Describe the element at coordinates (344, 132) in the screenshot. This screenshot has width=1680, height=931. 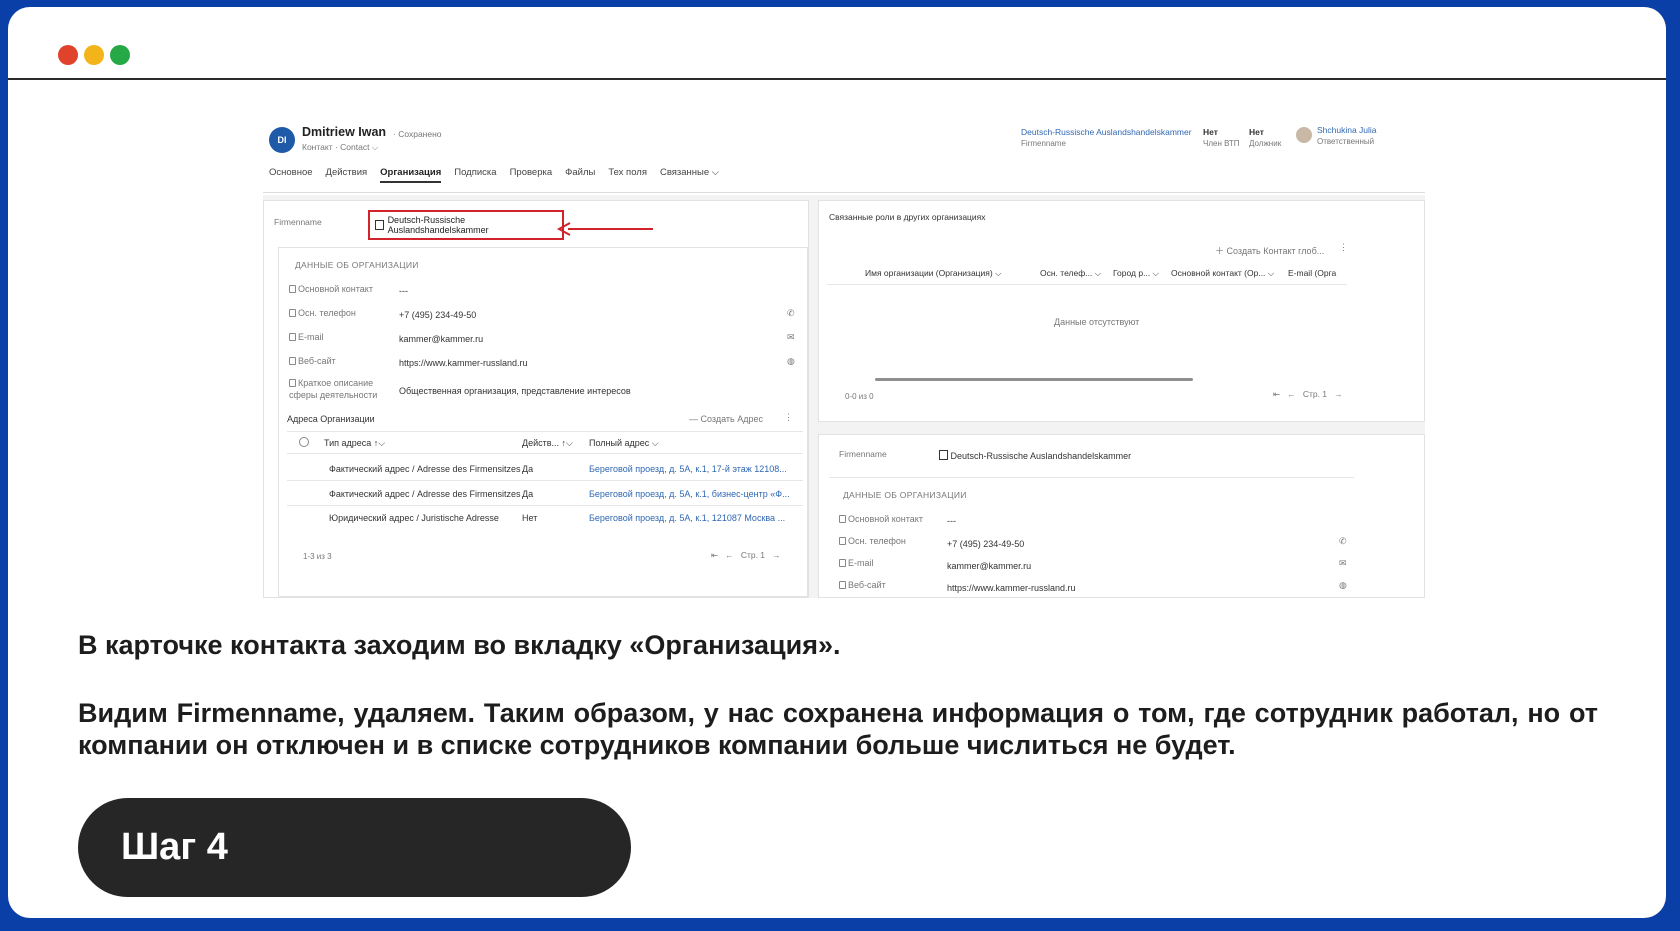
I see `contact-name: Dmitriew Iwan` at that location.